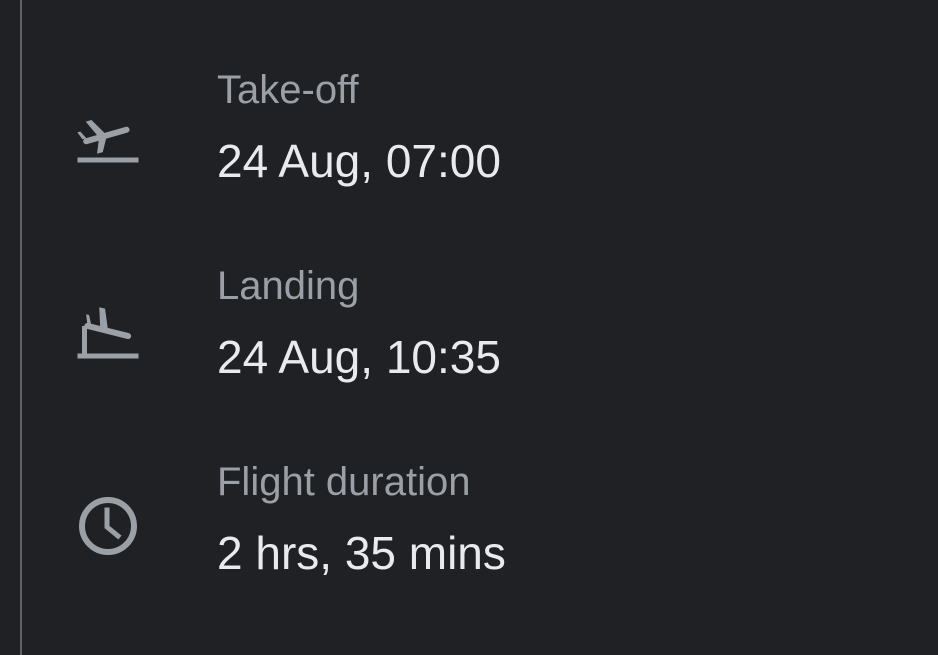  I want to click on clock-icon, so click(108, 526).